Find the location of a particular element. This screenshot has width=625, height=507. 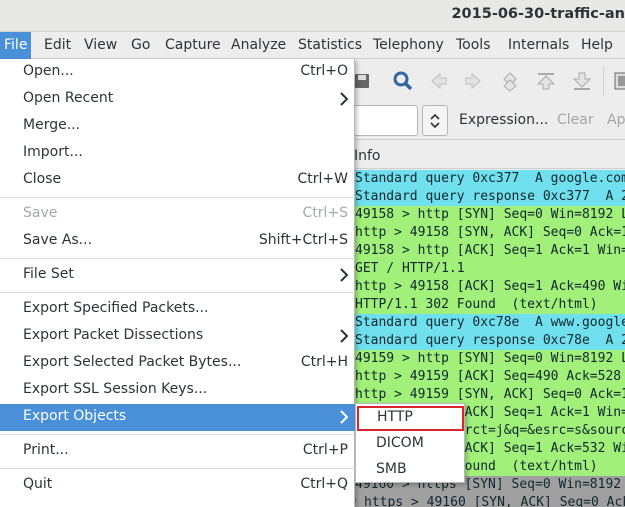

packet-info-text: 49158 > http [ACK] Seq=1 Ack=1 Win= is located at coordinates (490, 250).